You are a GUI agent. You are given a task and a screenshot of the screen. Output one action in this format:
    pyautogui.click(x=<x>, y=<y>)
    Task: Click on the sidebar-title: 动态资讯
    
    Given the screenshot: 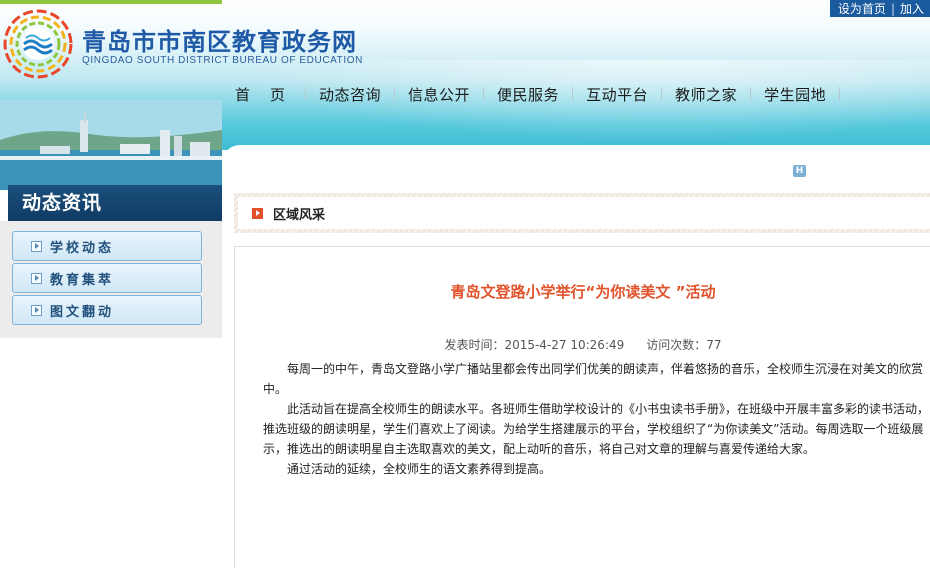 What is the action you would take?
    pyautogui.click(x=115, y=203)
    